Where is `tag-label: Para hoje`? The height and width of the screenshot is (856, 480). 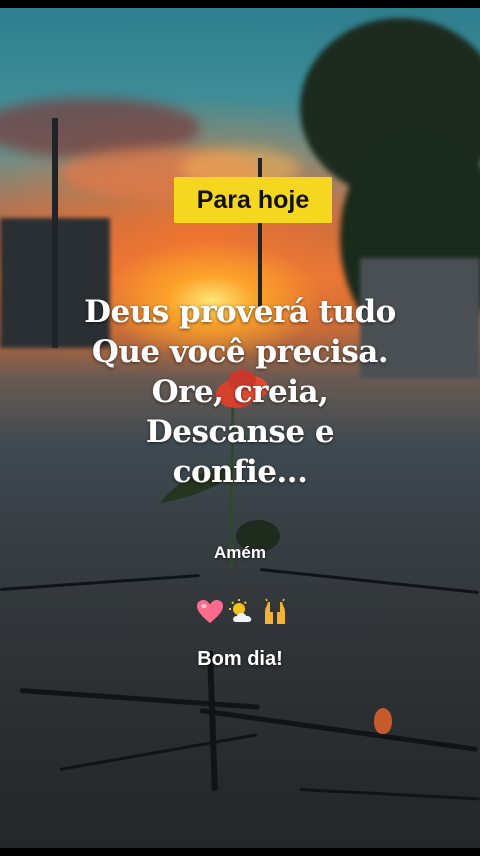 tag-label: Para hoje is located at coordinates (253, 199).